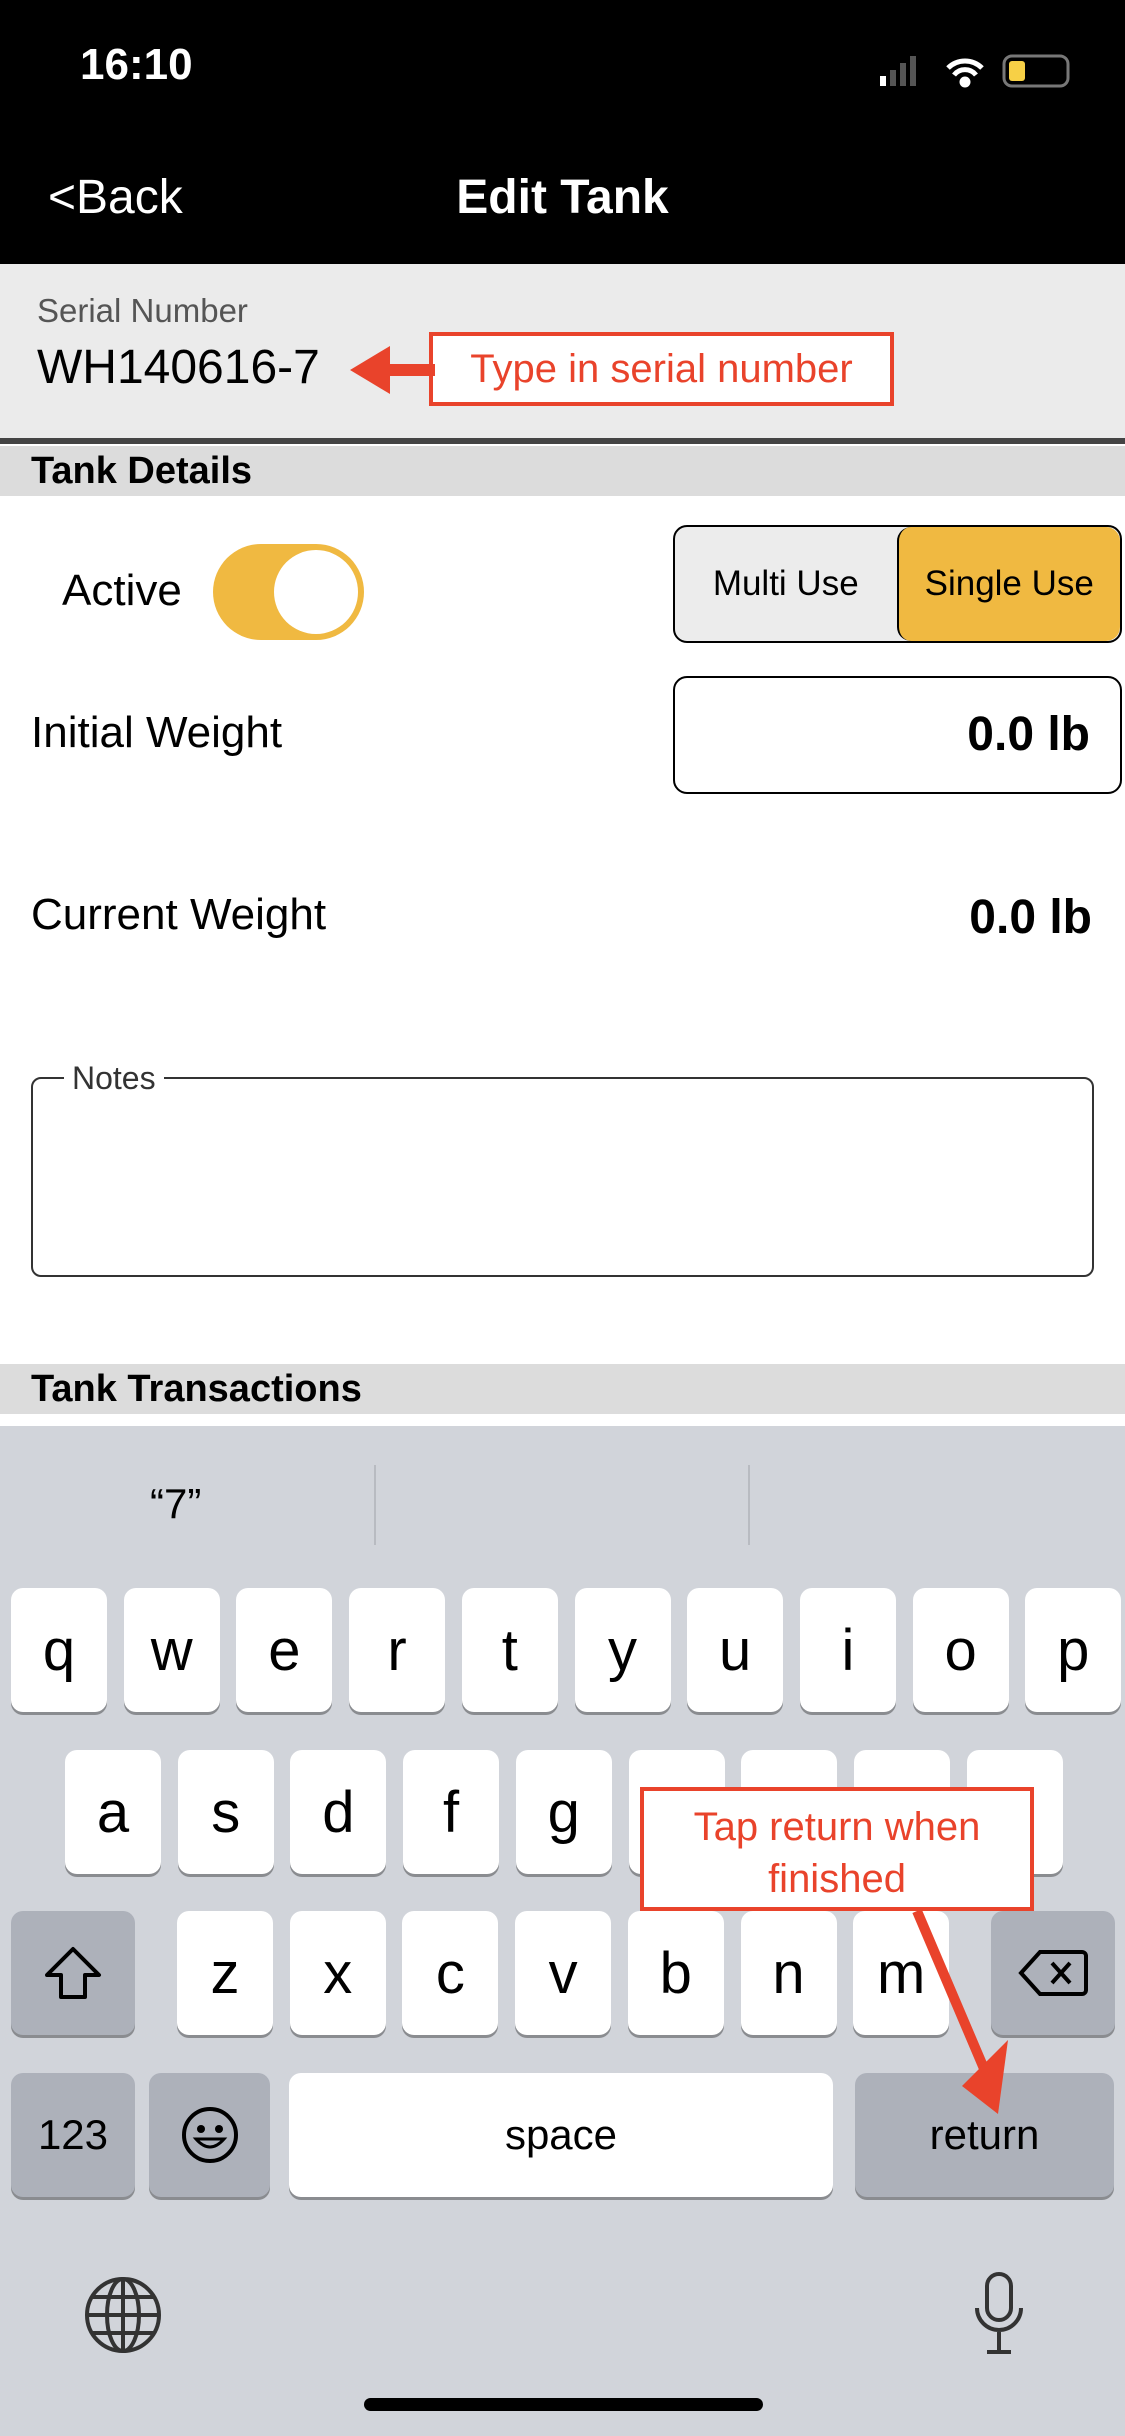  Describe the element at coordinates (123, 2315) in the screenshot. I see `globe-icon` at that location.